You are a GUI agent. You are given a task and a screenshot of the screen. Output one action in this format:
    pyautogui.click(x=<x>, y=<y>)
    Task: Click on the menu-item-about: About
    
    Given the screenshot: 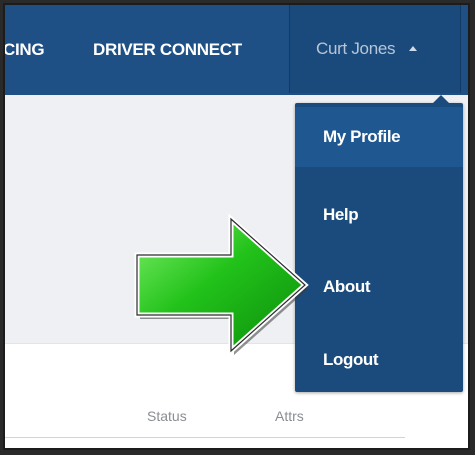 What is the action you would take?
    pyautogui.click(x=379, y=287)
    